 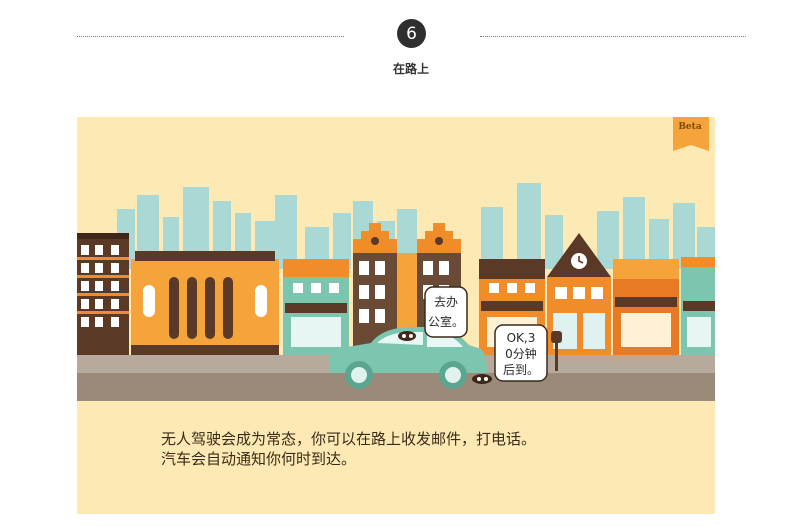 I want to click on section-number-badge: 6, so click(x=411, y=33).